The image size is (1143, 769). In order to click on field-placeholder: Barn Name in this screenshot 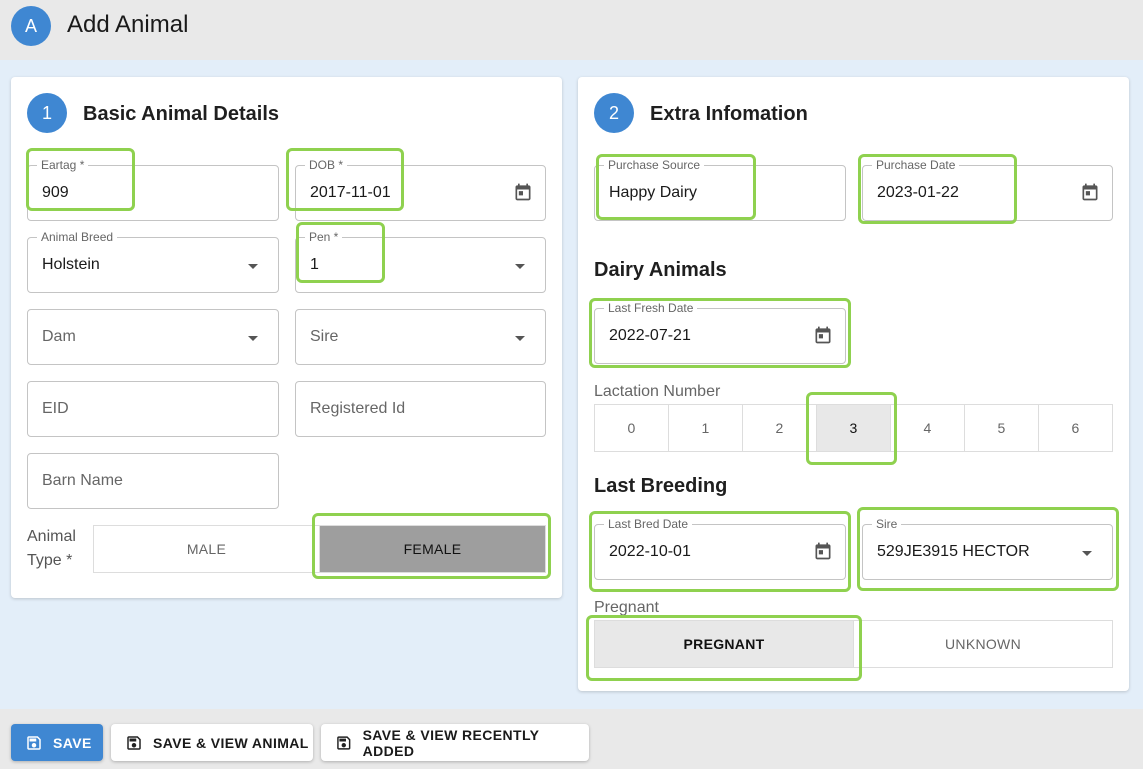, I will do `click(82, 480)`.